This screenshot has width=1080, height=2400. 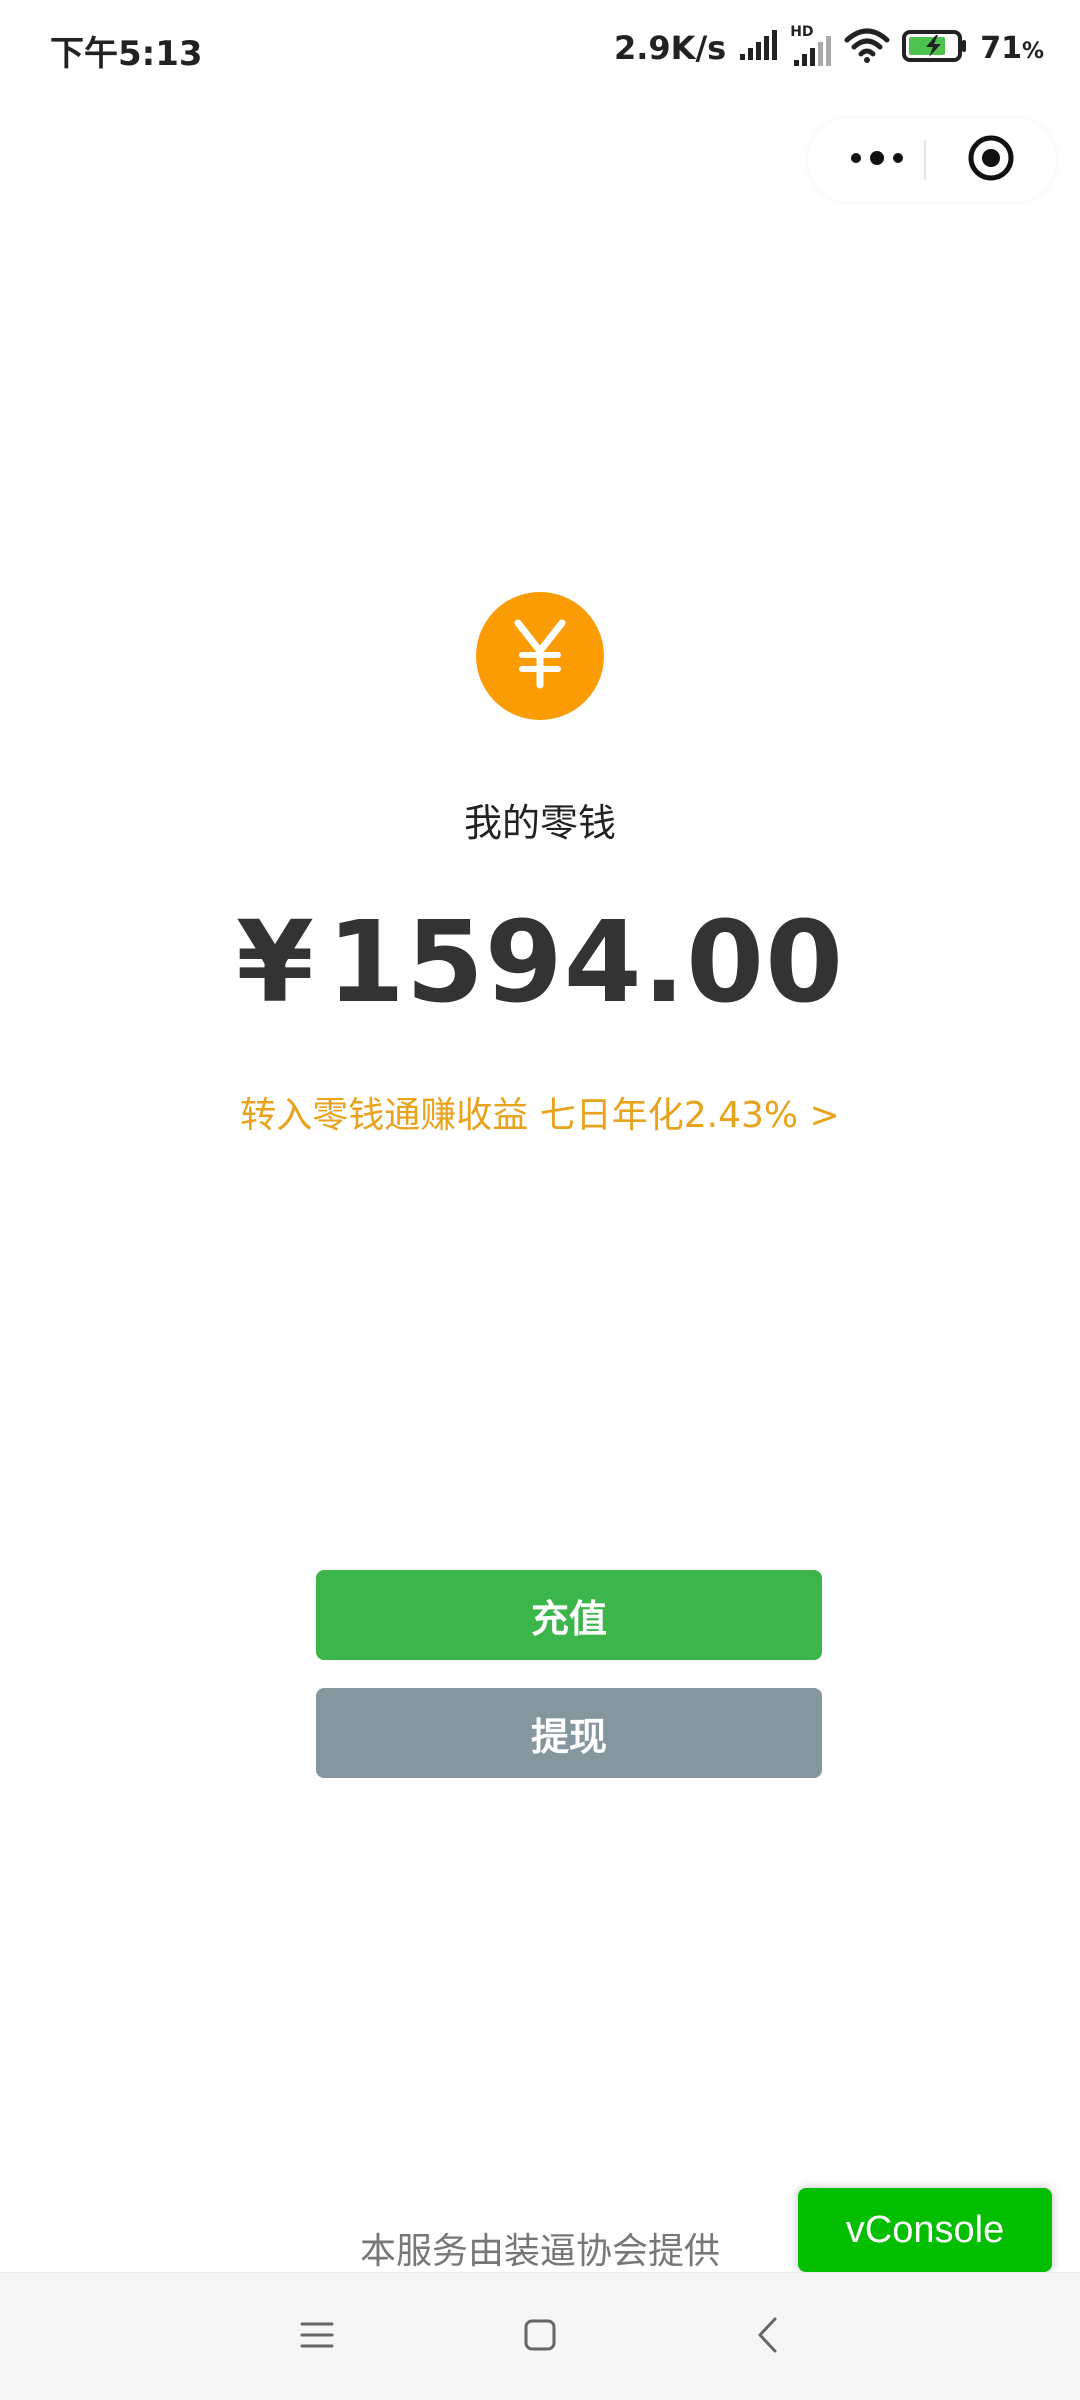 I want to click on capsule-divider, so click(x=925, y=160).